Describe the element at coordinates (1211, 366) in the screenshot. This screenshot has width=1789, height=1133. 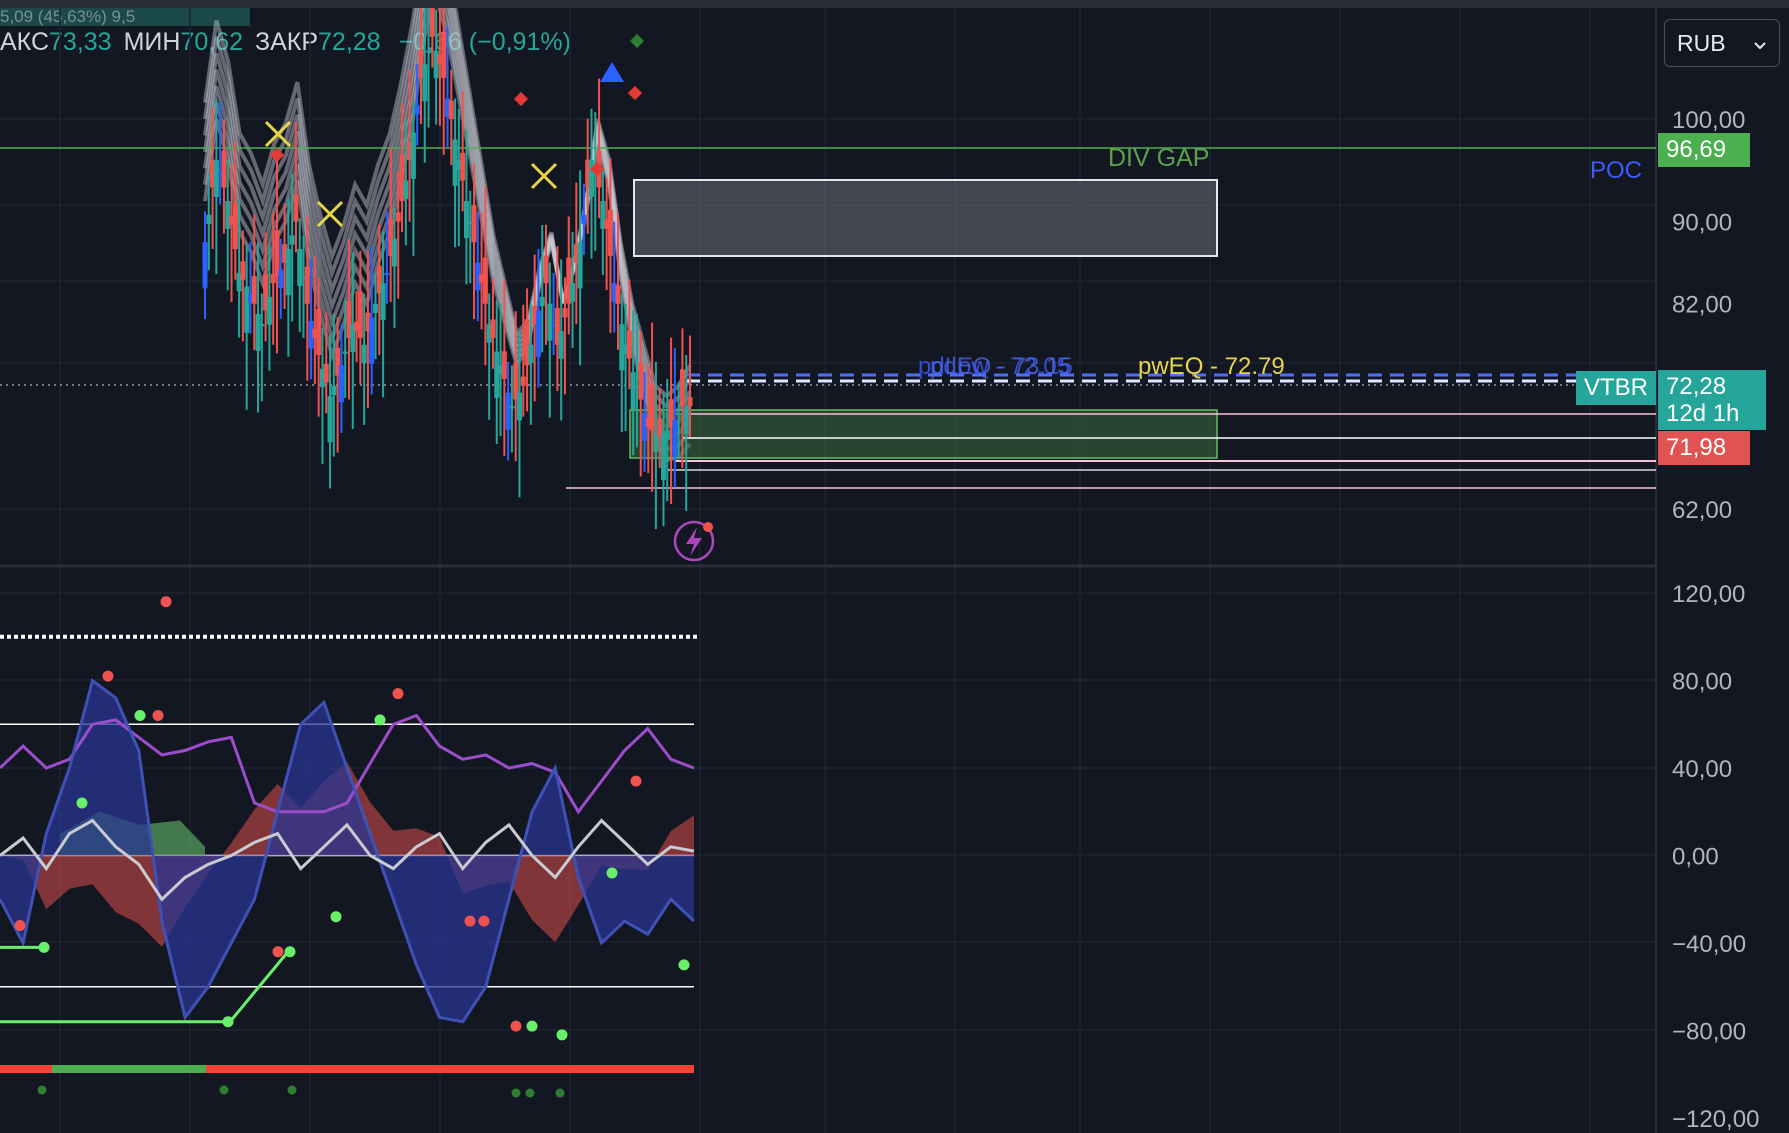
I see `pweq-label: pwEQ - 72.79` at that location.